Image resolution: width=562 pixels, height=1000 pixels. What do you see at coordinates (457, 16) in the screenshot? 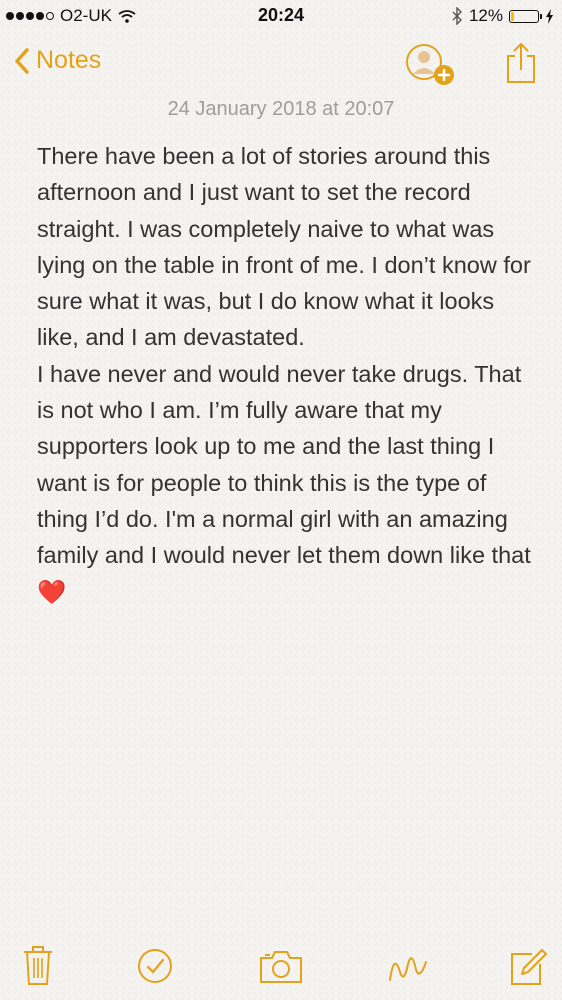
I see `bluetooth-icon` at bounding box center [457, 16].